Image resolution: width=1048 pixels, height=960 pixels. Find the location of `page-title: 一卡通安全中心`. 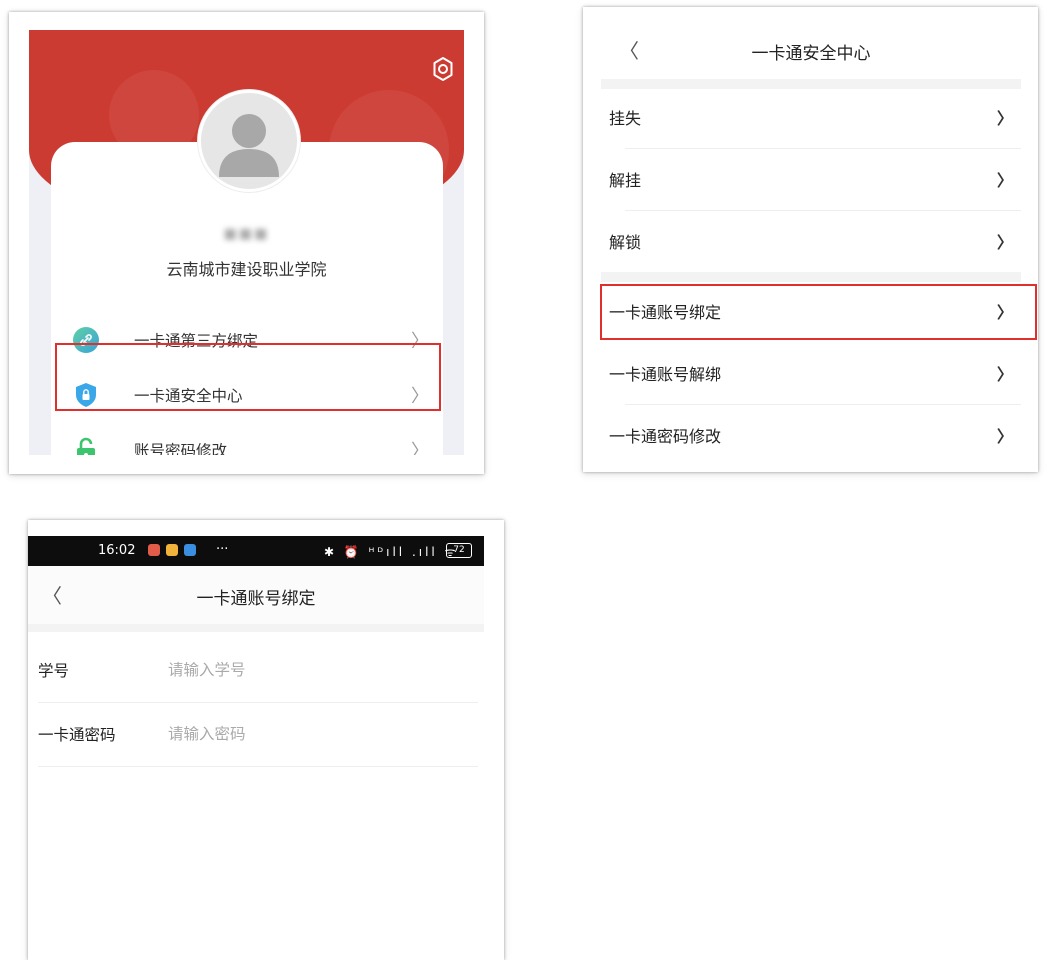

page-title: 一卡通安全中心 is located at coordinates (811, 54).